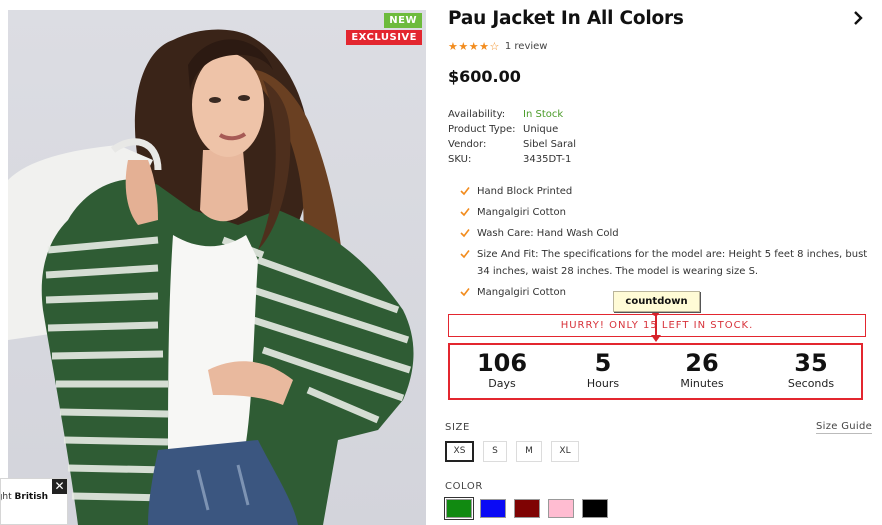 The height and width of the screenshot is (525, 882). Describe the element at coordinates (665, 233) in the screenshot. I see `list-item: Wash Care: Hand Wash Cold` at that location.